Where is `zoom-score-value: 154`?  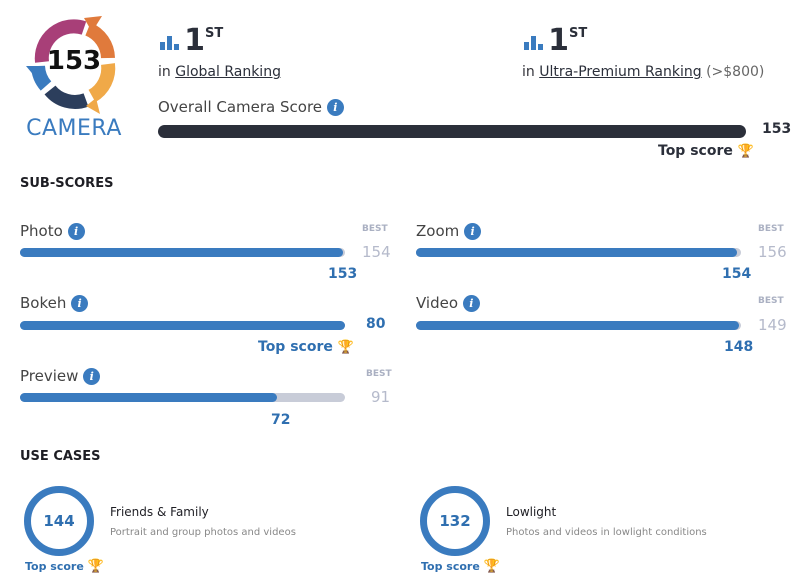 zoom-score-value: 154 is located at coordinates (737, 274).